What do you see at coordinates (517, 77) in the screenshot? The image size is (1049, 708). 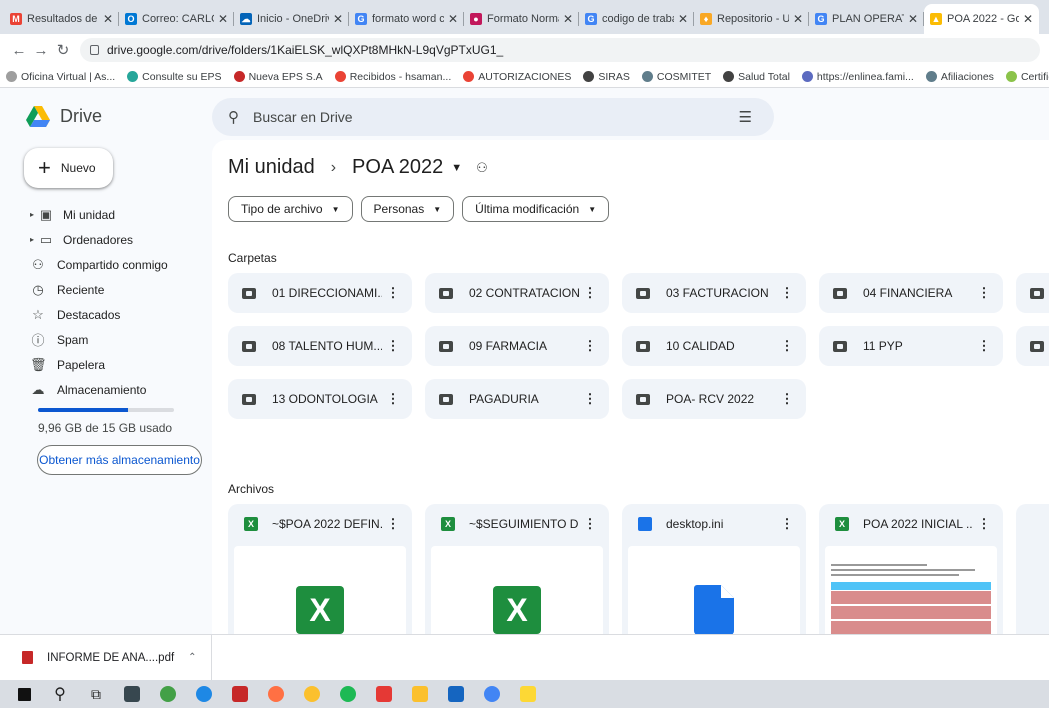 I see `bookmark-item: AUTORIZACIONES` at bounding box center [517, 77].